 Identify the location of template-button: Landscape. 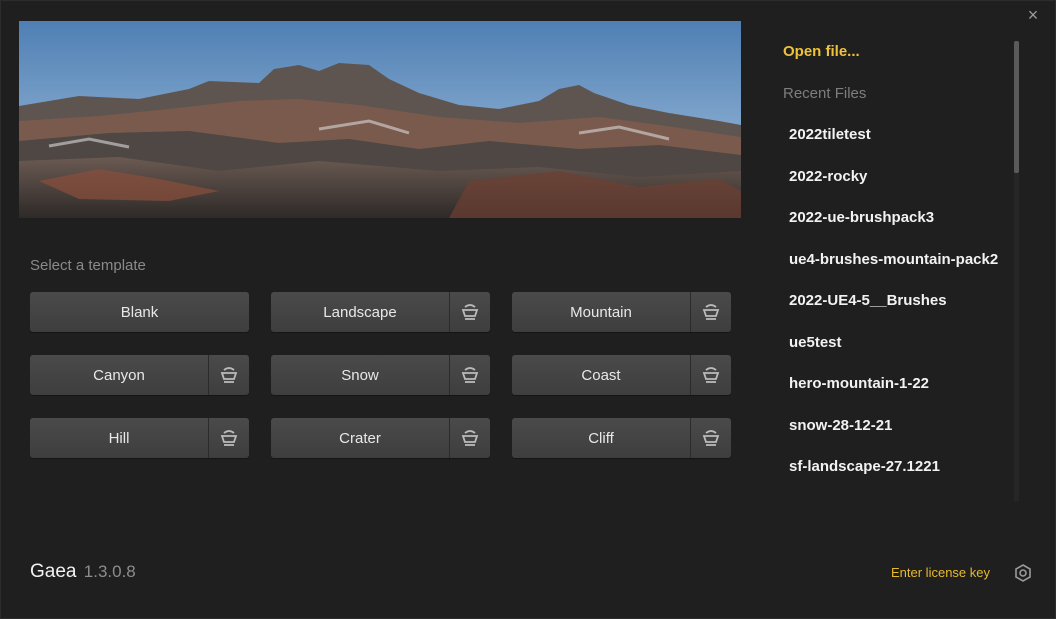
(360, 312).